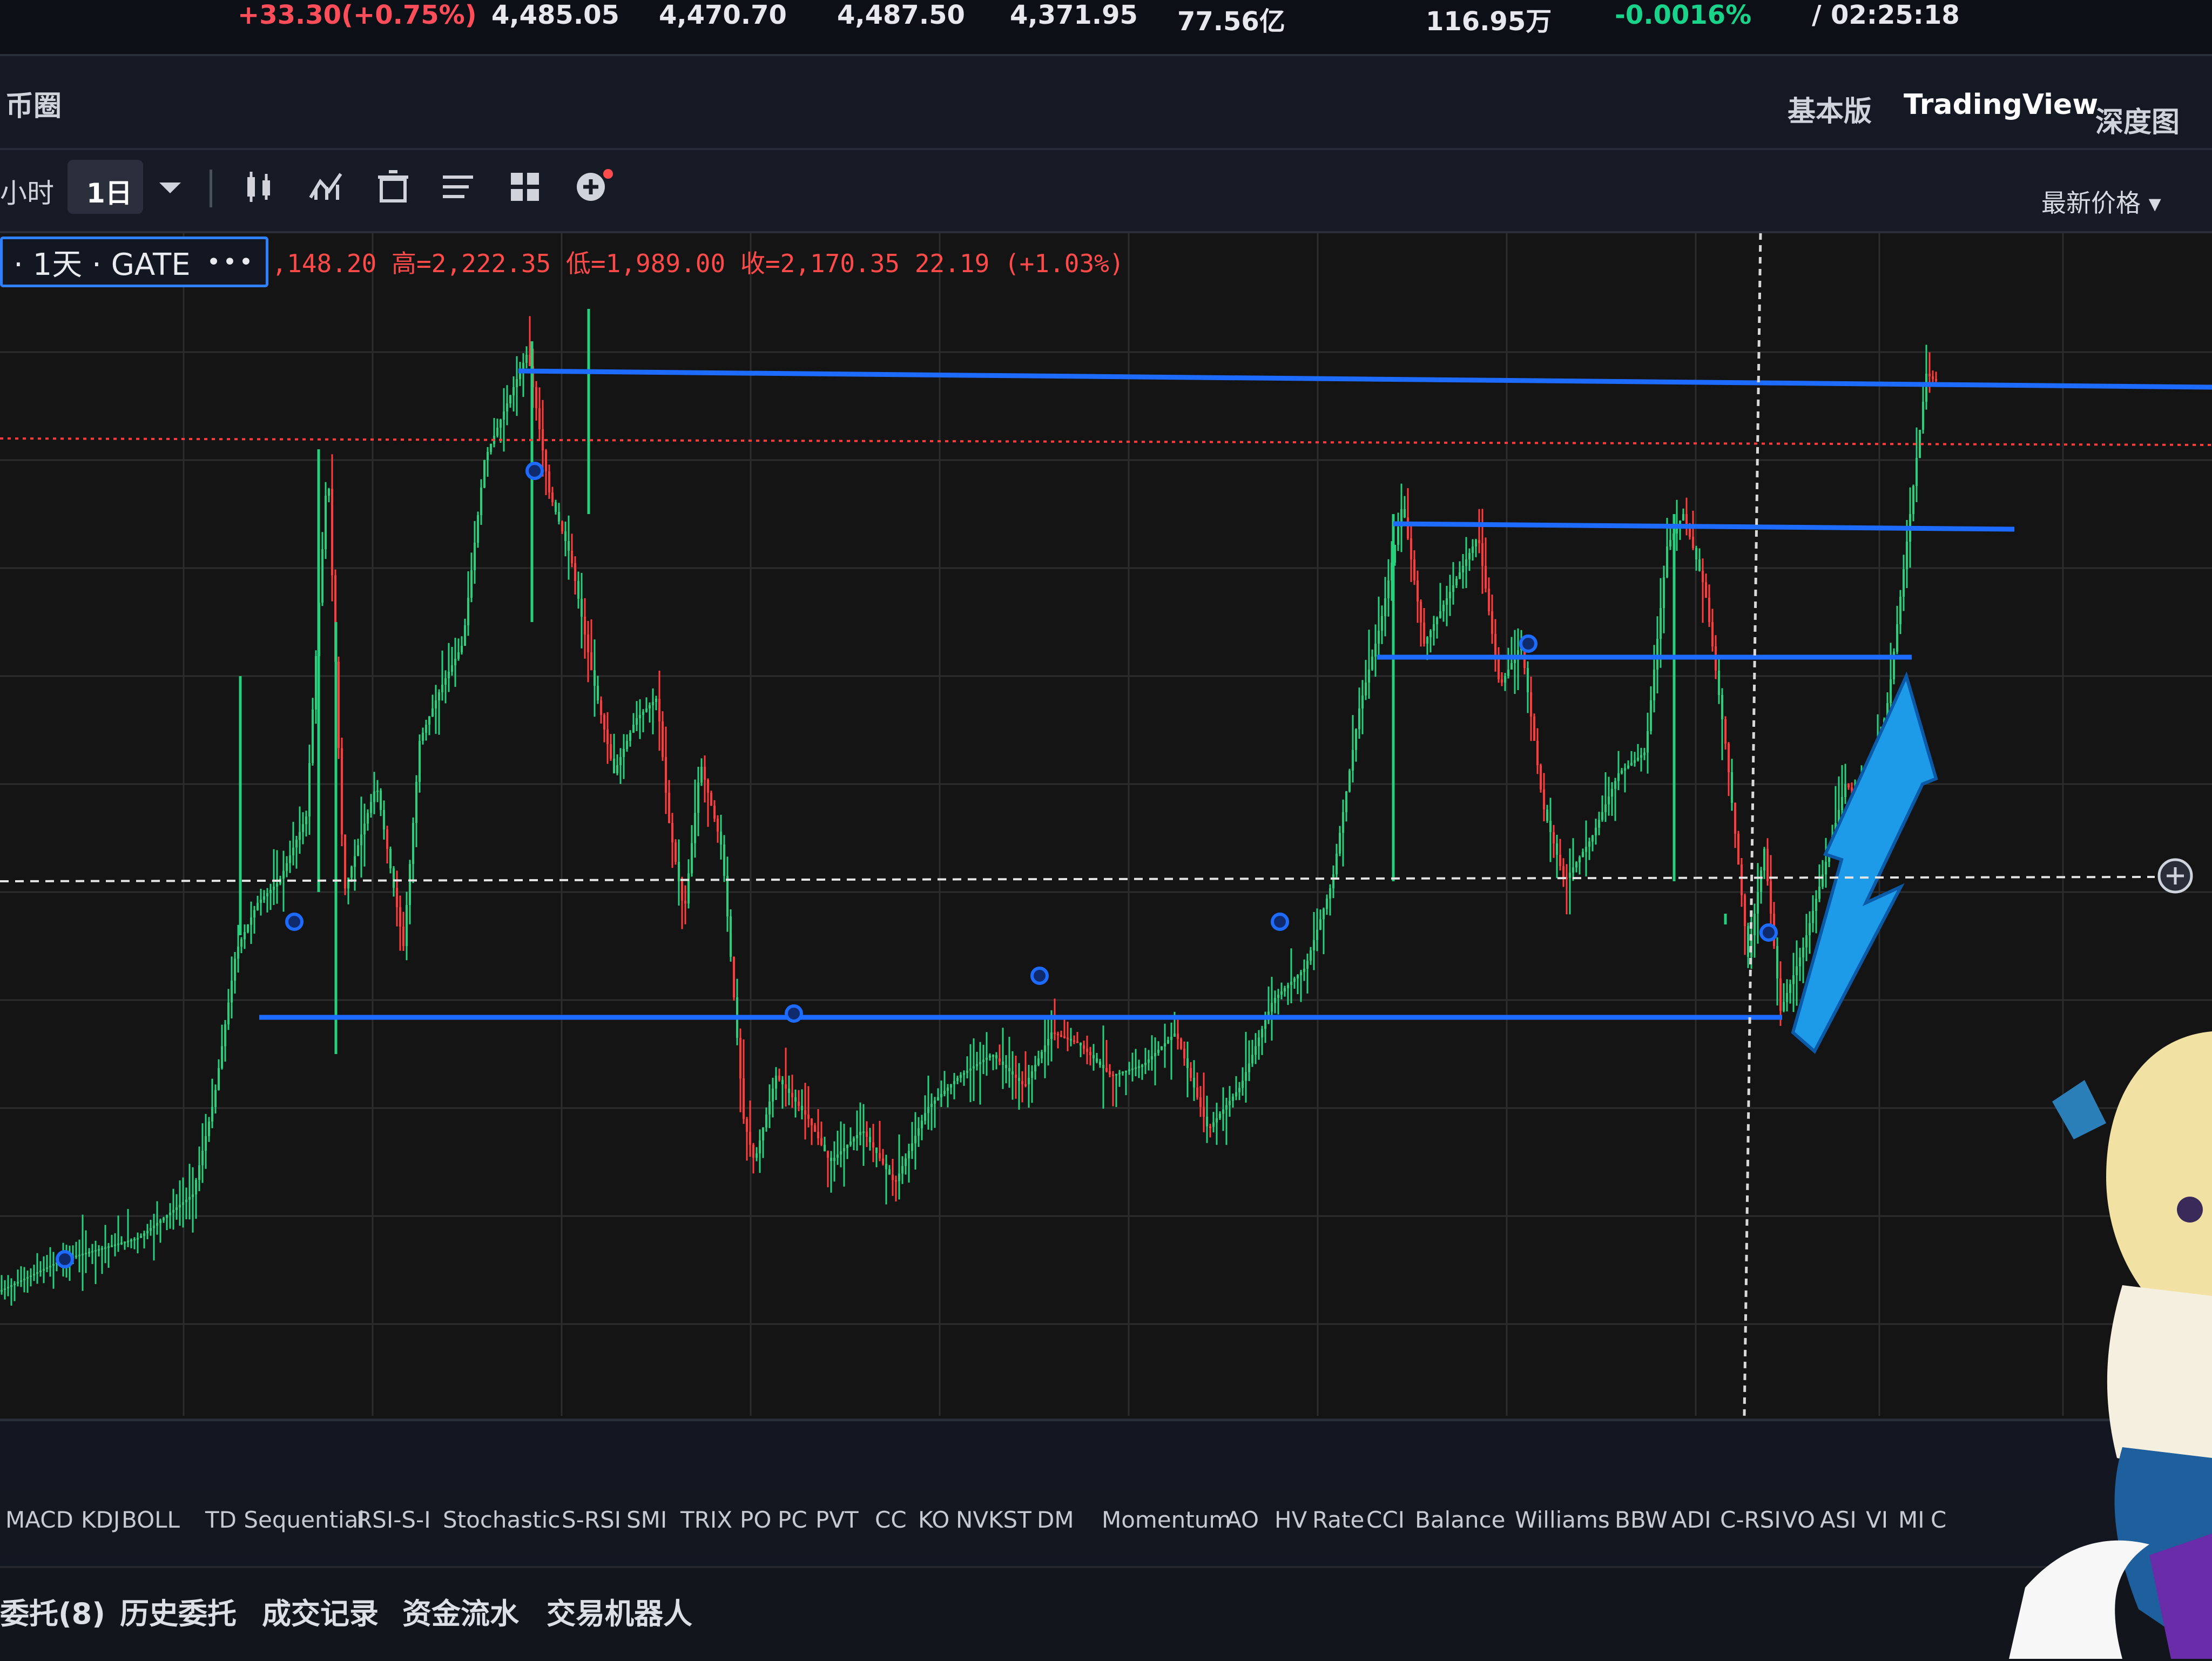  What do you see at coordinates (39, 1520) in the screenshot?
I see `indicator-macd: MACD` at bounding box center [39, 1520].